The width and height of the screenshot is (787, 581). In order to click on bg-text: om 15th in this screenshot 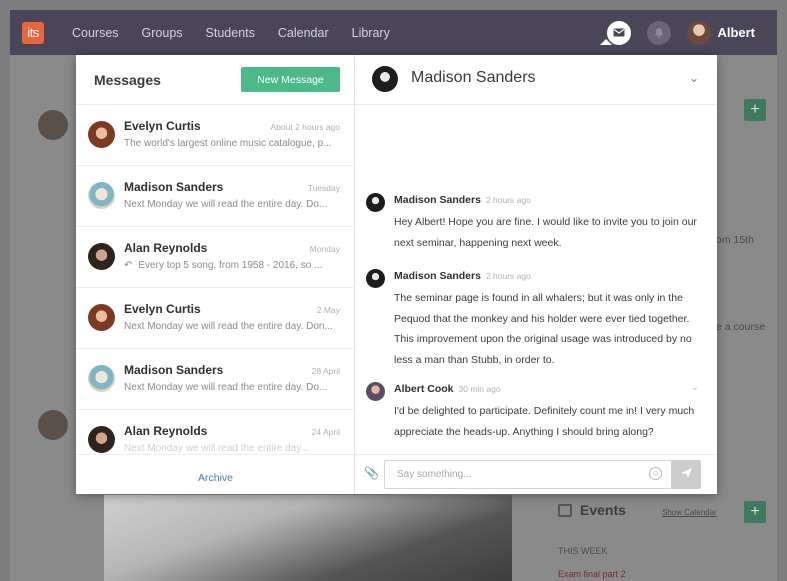, I will do `click(735, 240)`.